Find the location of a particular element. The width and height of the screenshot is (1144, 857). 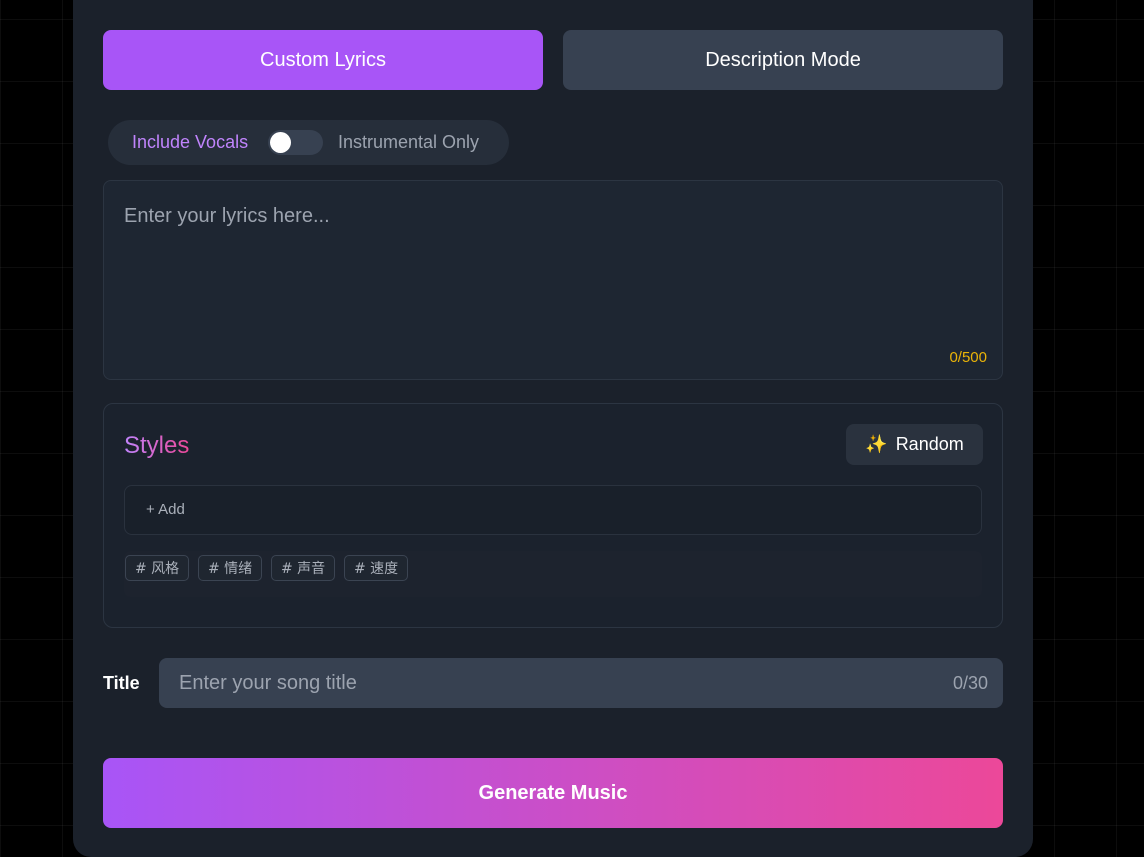

style-tag-list: # 风格 # 情绪 # 声音 # 速度 is located at coordinates (553, 574).